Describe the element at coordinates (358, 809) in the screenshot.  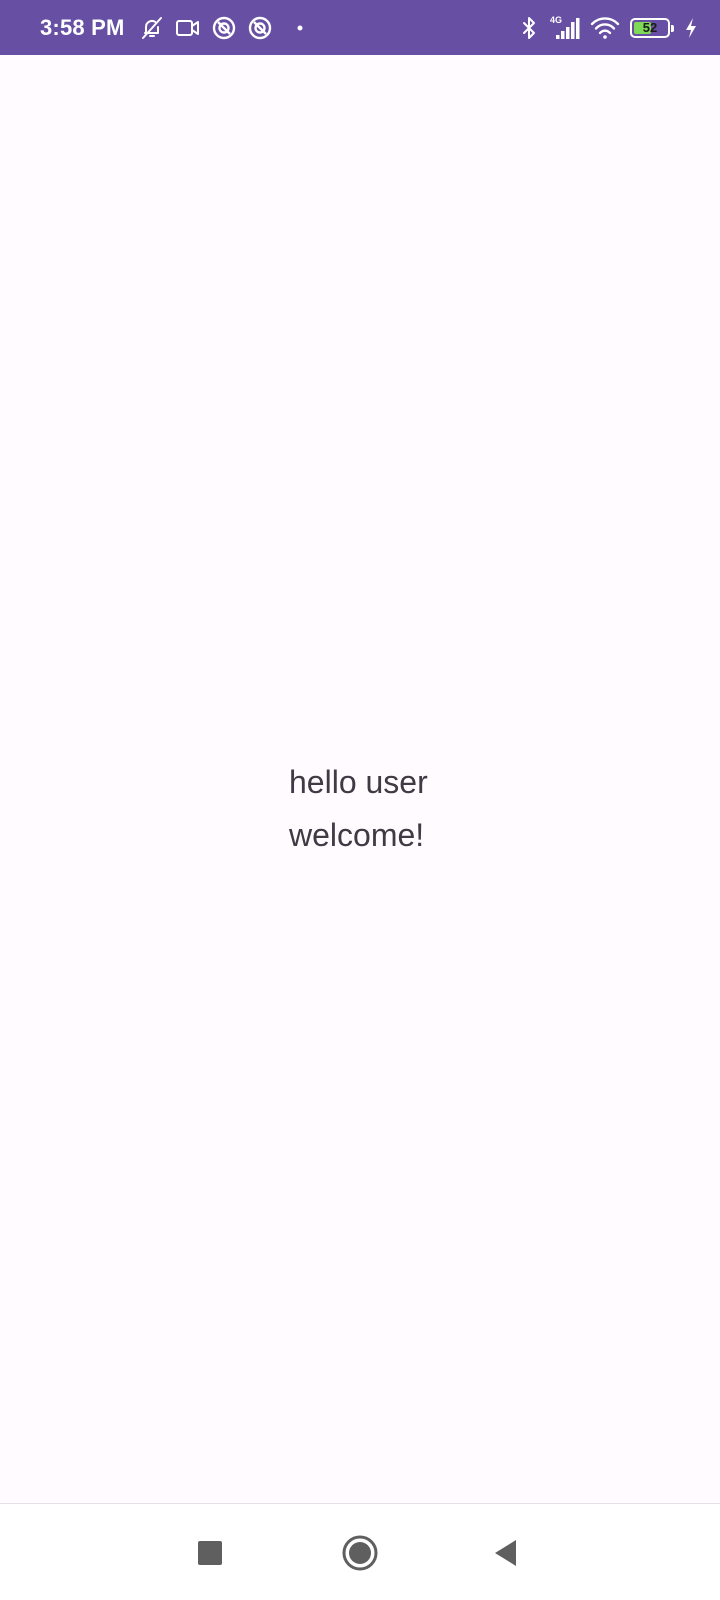
I see `greeting-text: hello user welcome!` at that location.